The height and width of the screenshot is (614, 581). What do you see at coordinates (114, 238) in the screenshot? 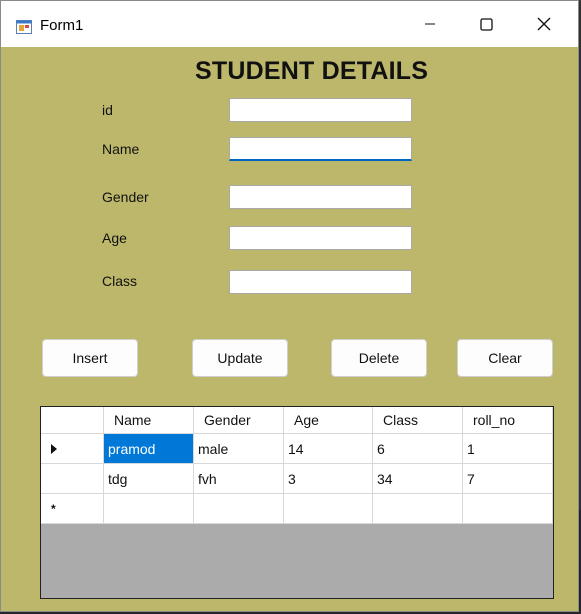
I see `age-label: Age` at bounding box center [114, 238].